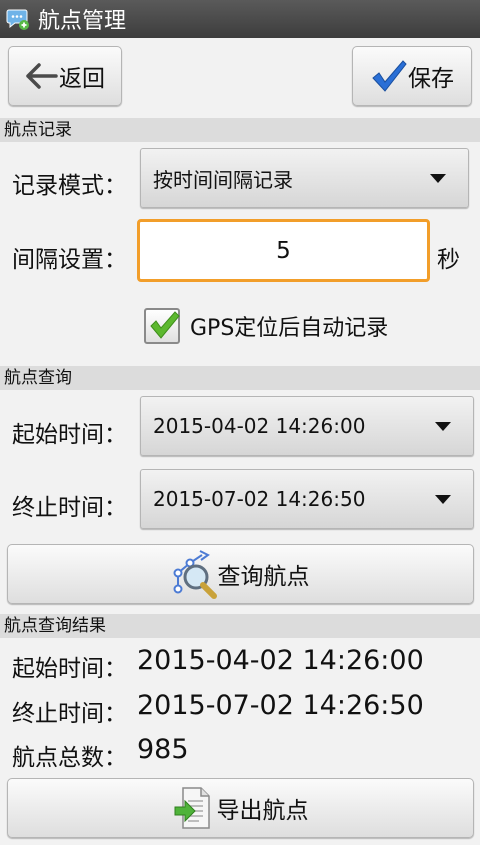 The image size is (480, 845). Describe the element at coordinates (42, 76) in the screenshot. I see `back-arrow-icon` at that location.